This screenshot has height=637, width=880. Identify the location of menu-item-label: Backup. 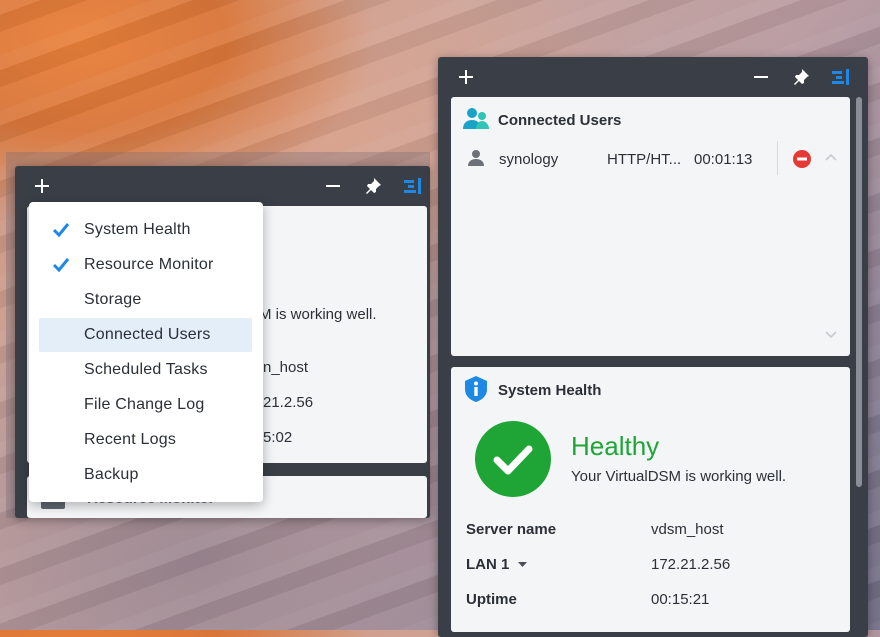
(111, 474).